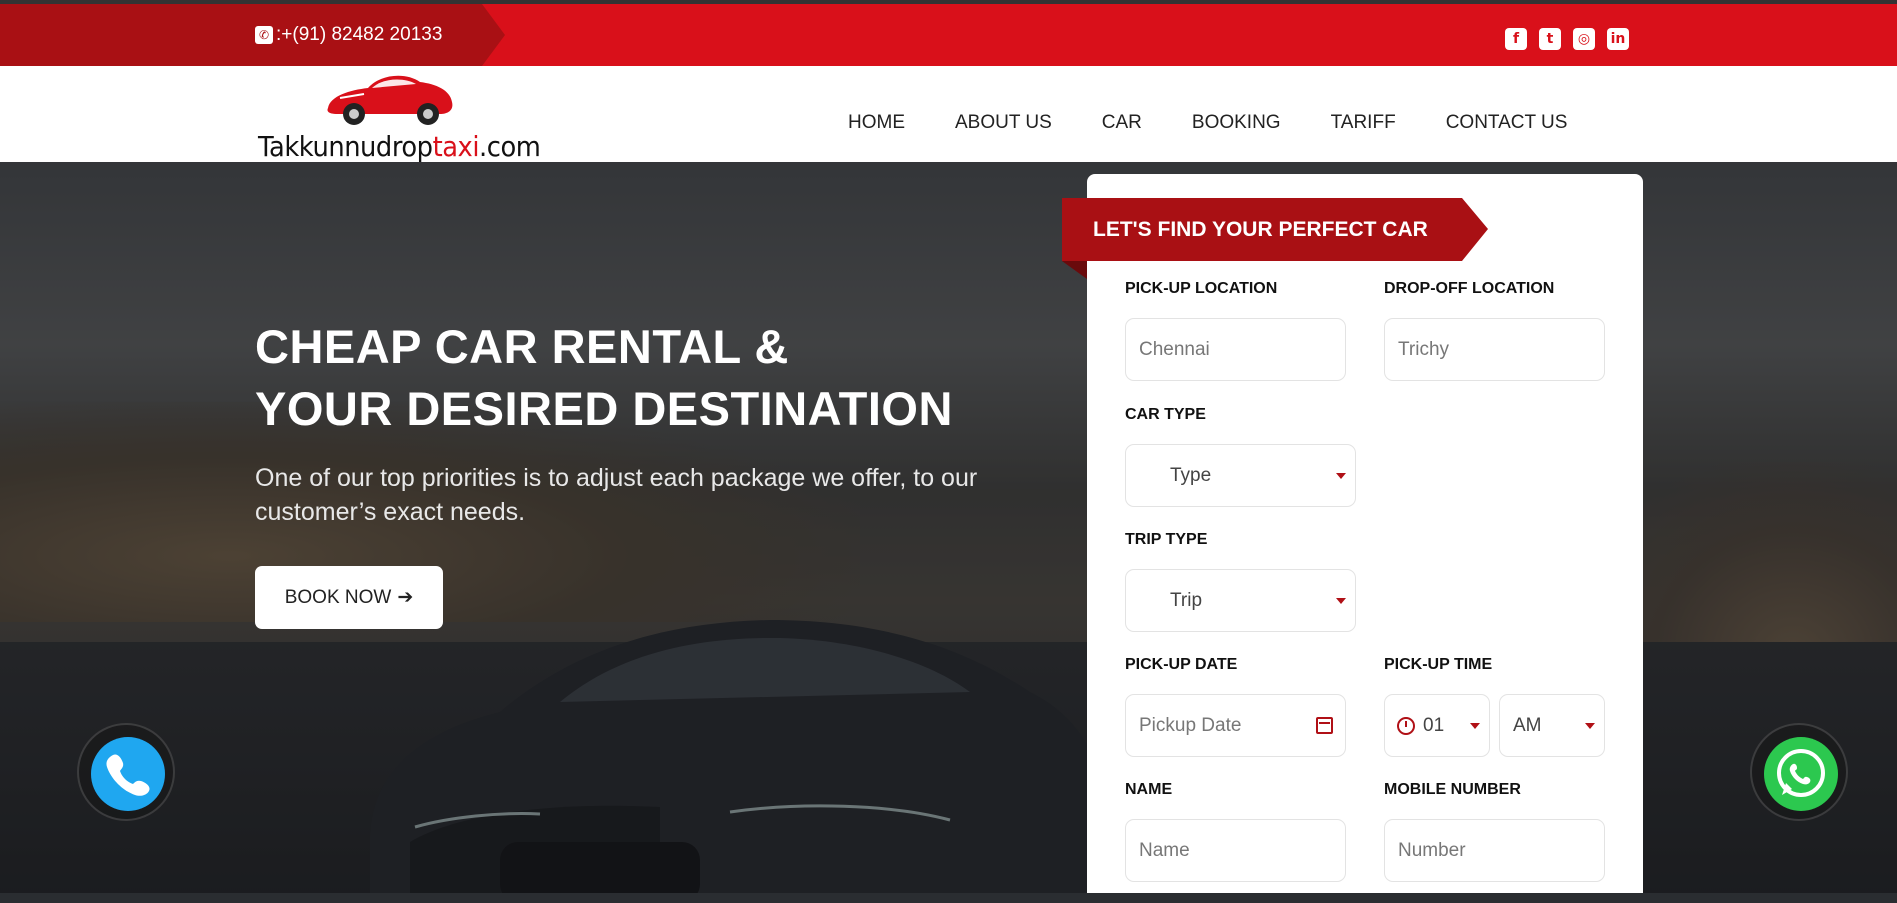  Describe the element at coordinates (1122, 123) in the screenshot. I see `nav-car: CAR` at that location.